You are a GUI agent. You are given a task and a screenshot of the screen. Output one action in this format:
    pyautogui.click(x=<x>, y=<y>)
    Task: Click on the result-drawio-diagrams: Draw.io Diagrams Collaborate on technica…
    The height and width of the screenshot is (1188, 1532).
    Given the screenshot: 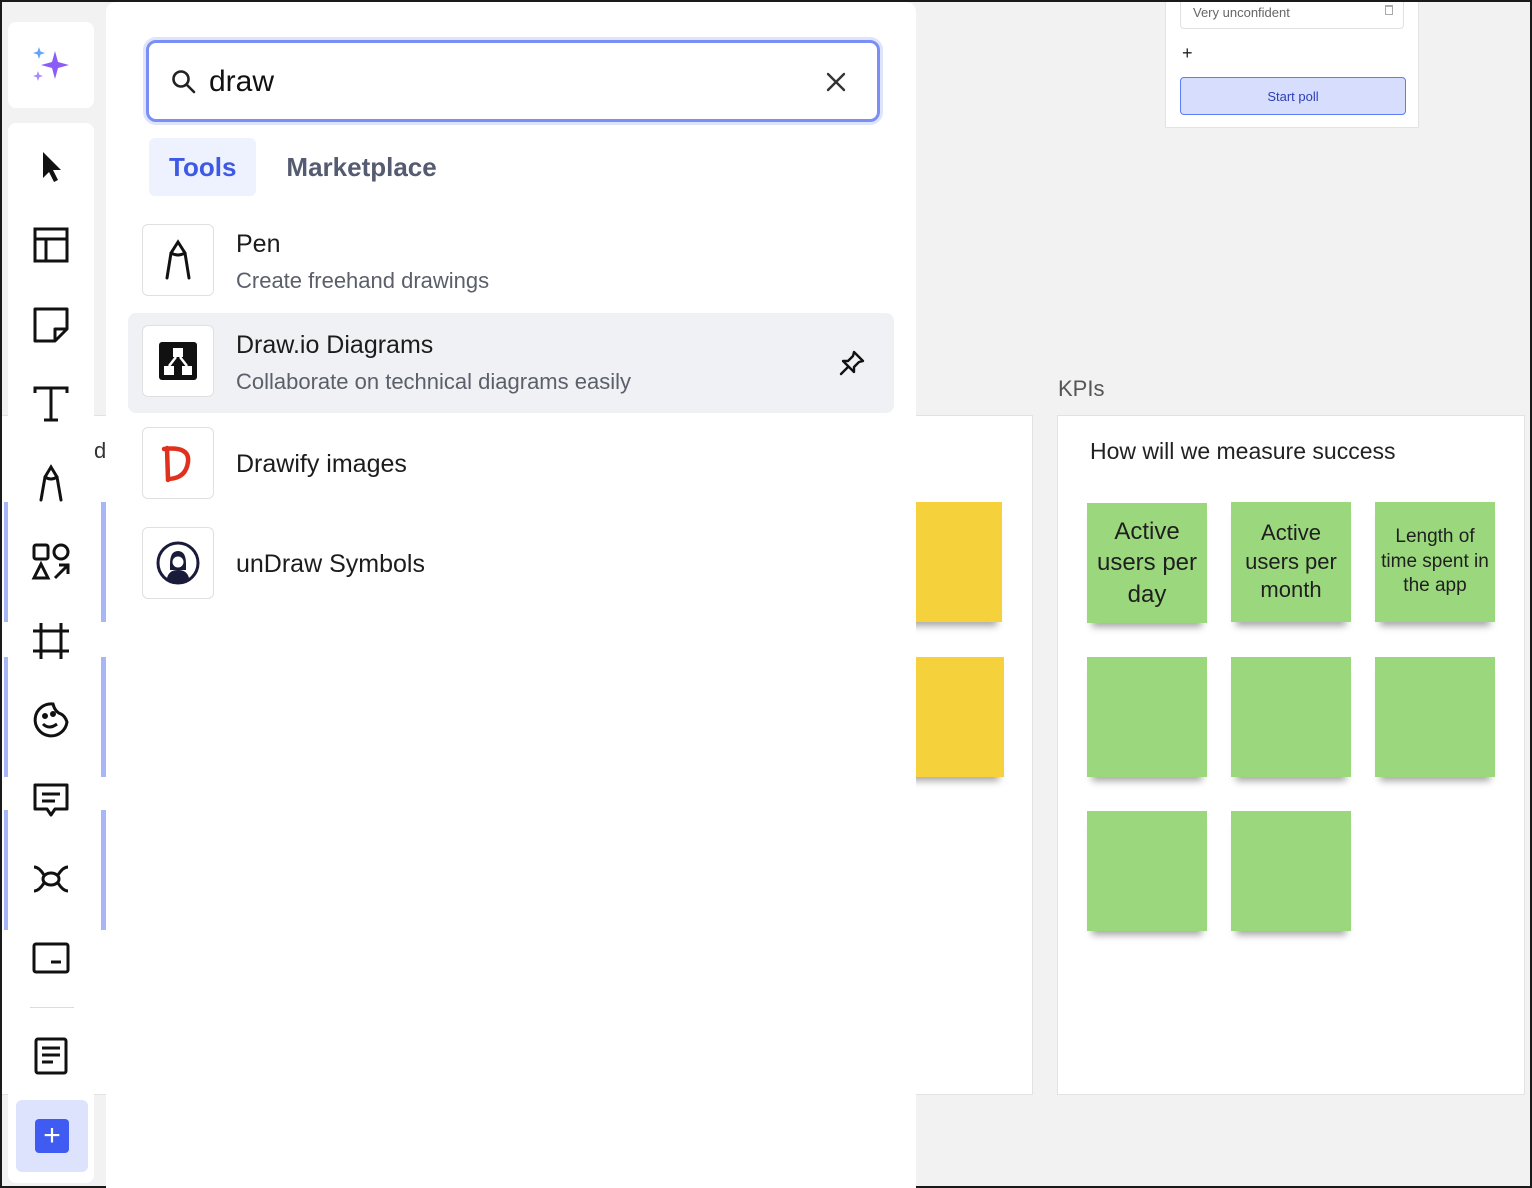 What is the action you would take?
    pyautogui.click(x=511, y=363)
    